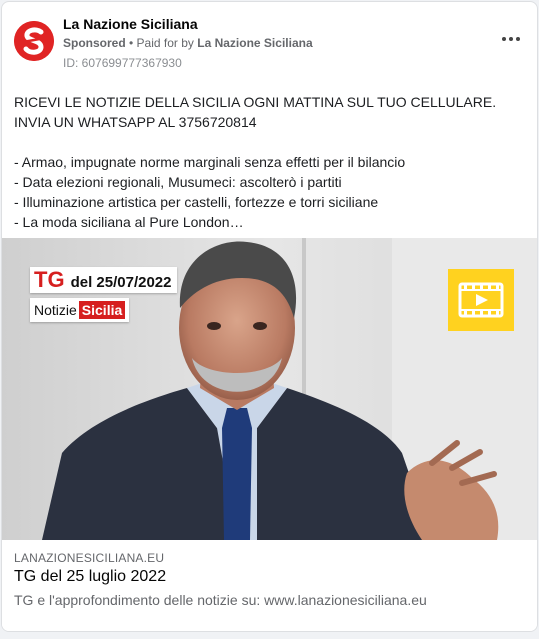 Image resolution: width=539 pixels, height=639 pixels. What do you see at coordinates (511, 39) in the screenshot?
I see `more-options-icon` at bounding box center [511, 39].